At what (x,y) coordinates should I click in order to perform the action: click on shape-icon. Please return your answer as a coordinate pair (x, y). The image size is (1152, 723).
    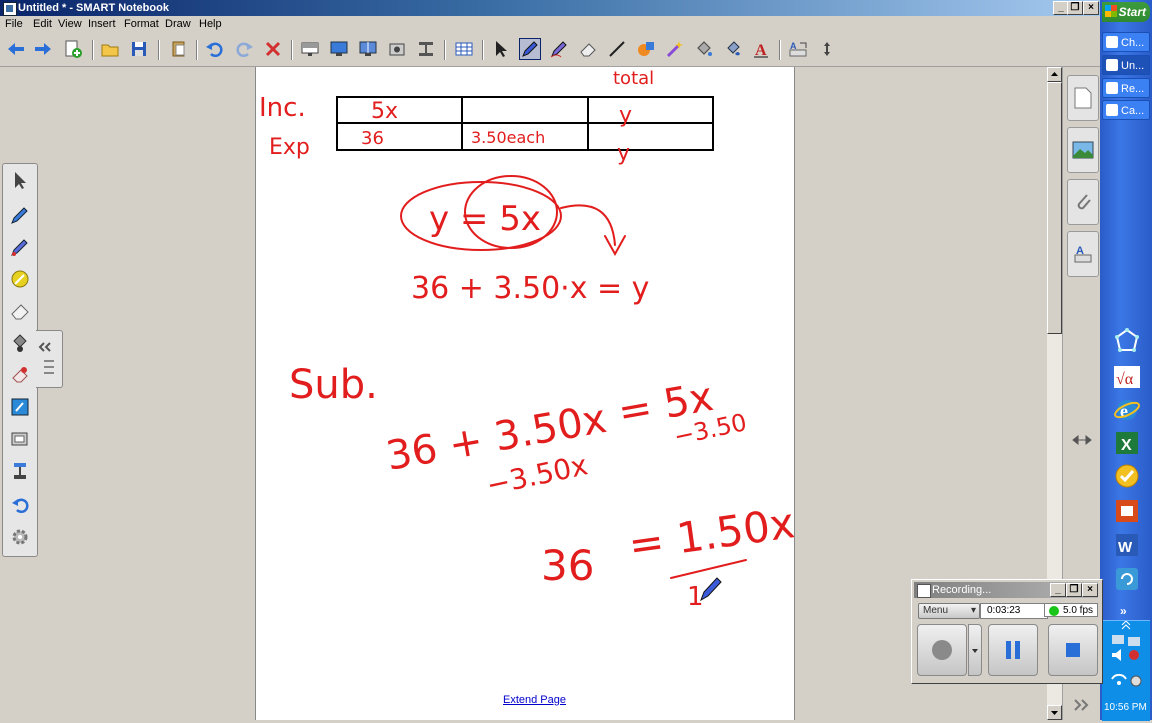
    Looking at the image, I should click on (646, 49).